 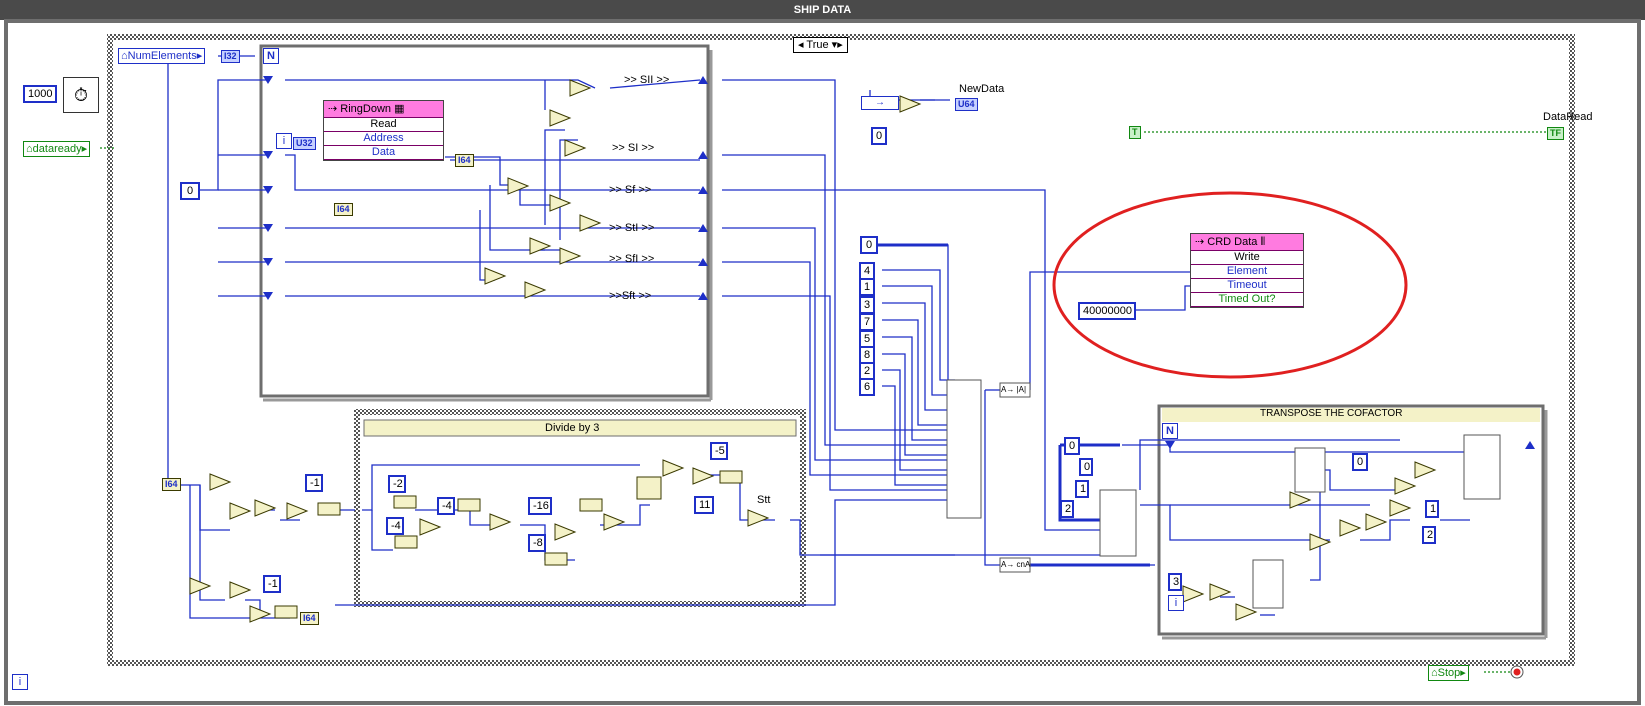 What do you see at coordinates (1247, 258) in the screenshot?
I see `crd-write: Write` at bounding box center [1247, 258].